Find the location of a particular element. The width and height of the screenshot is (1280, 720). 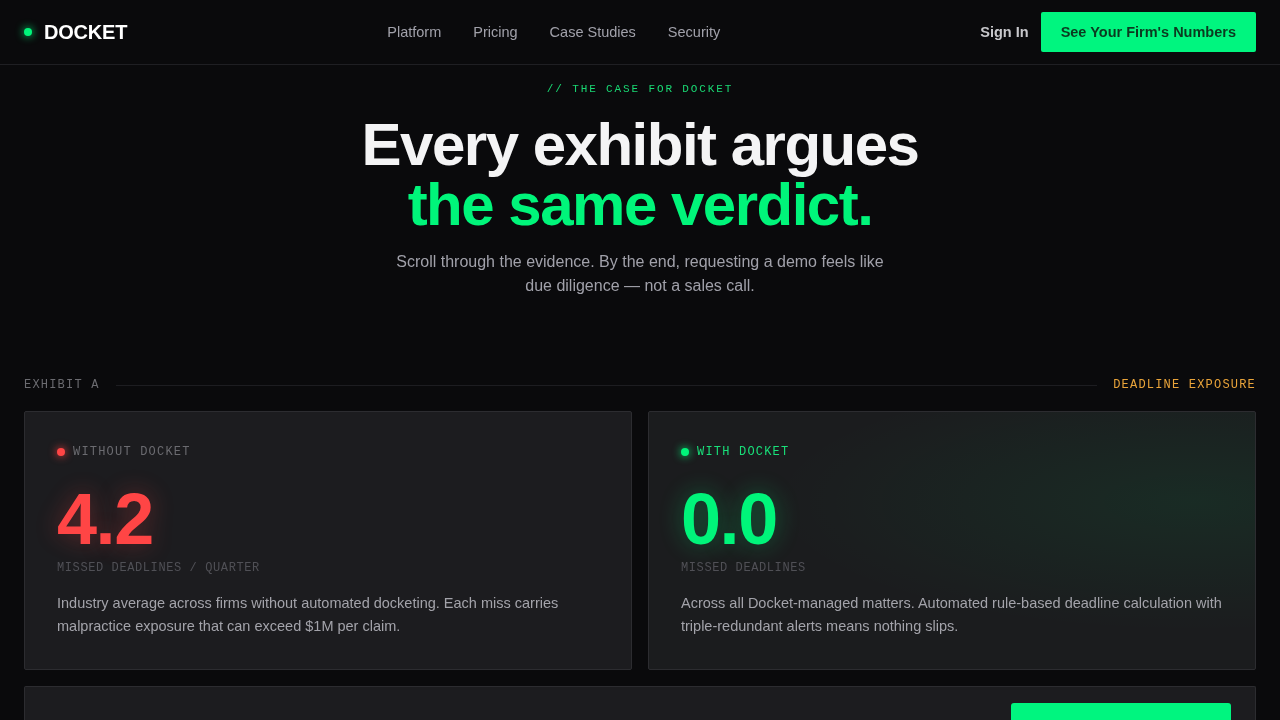

sign-in-link: Sign In is located at coordinates (1004, 32).